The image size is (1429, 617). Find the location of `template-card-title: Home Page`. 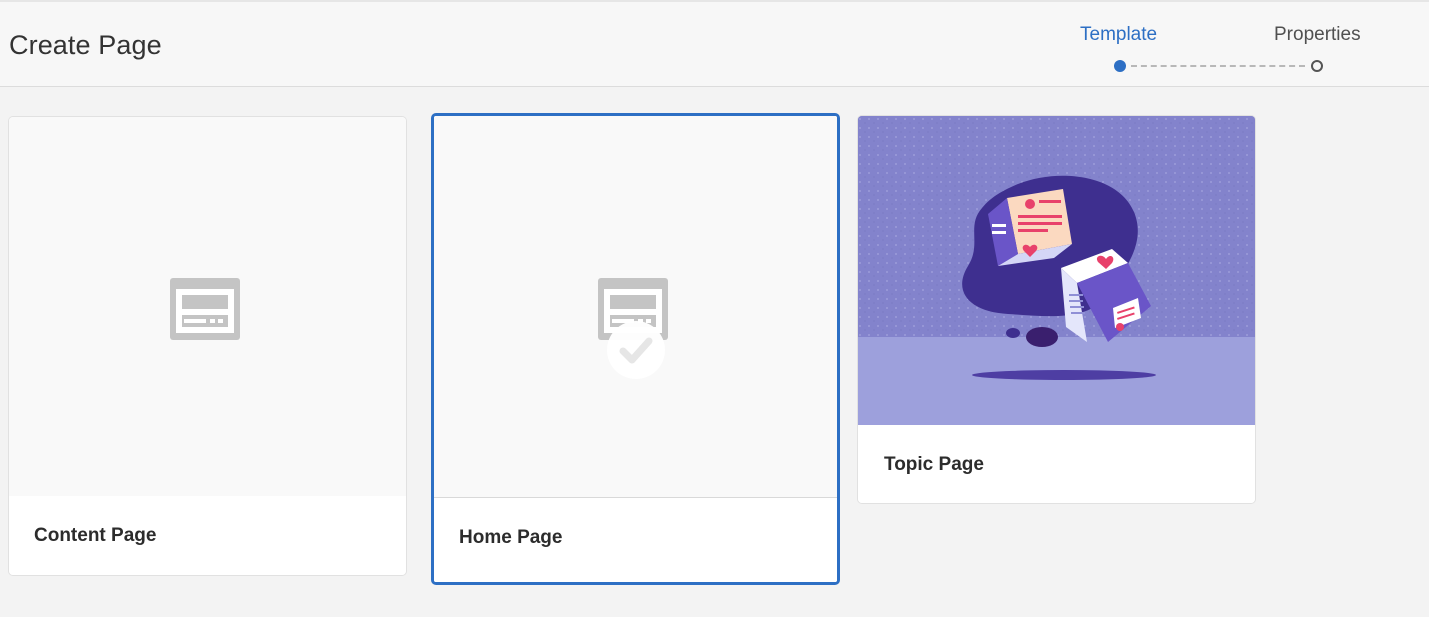

template-card-title: Home Page is located at coordinates (511, 537).